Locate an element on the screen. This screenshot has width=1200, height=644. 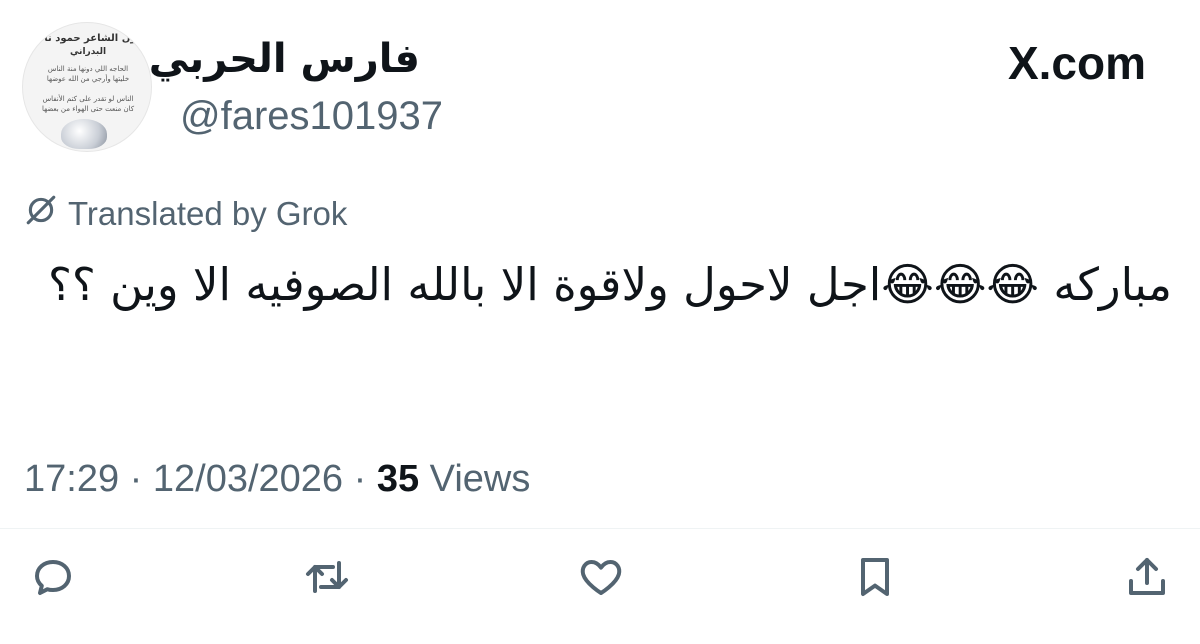
avatar-text-line: خليتها وأرجي من الله عوضها is located at coordinates (88, 79).